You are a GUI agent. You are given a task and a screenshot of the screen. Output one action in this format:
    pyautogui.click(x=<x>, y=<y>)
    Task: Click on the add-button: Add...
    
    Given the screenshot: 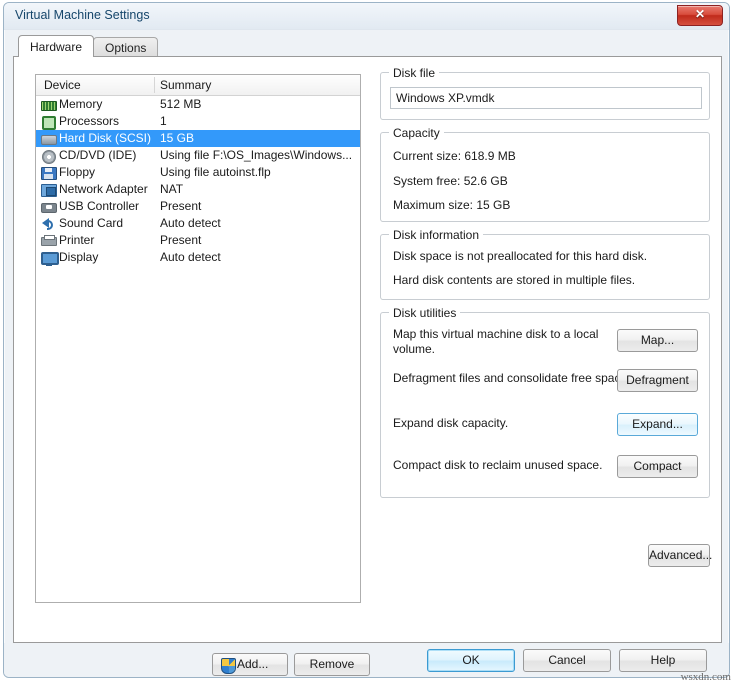 What is the action you would take?
    pyautogui.click(x=250, y=664)
    